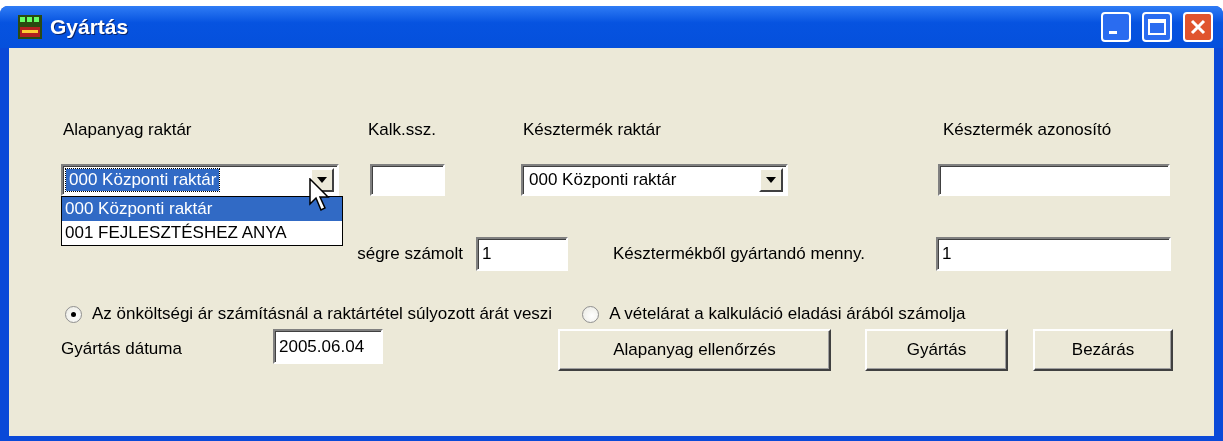 The image size is (1223, 441). Describe the element at coordinates (1103, 350) in the screenshot. I see `action-button: Bezárás` at that location.